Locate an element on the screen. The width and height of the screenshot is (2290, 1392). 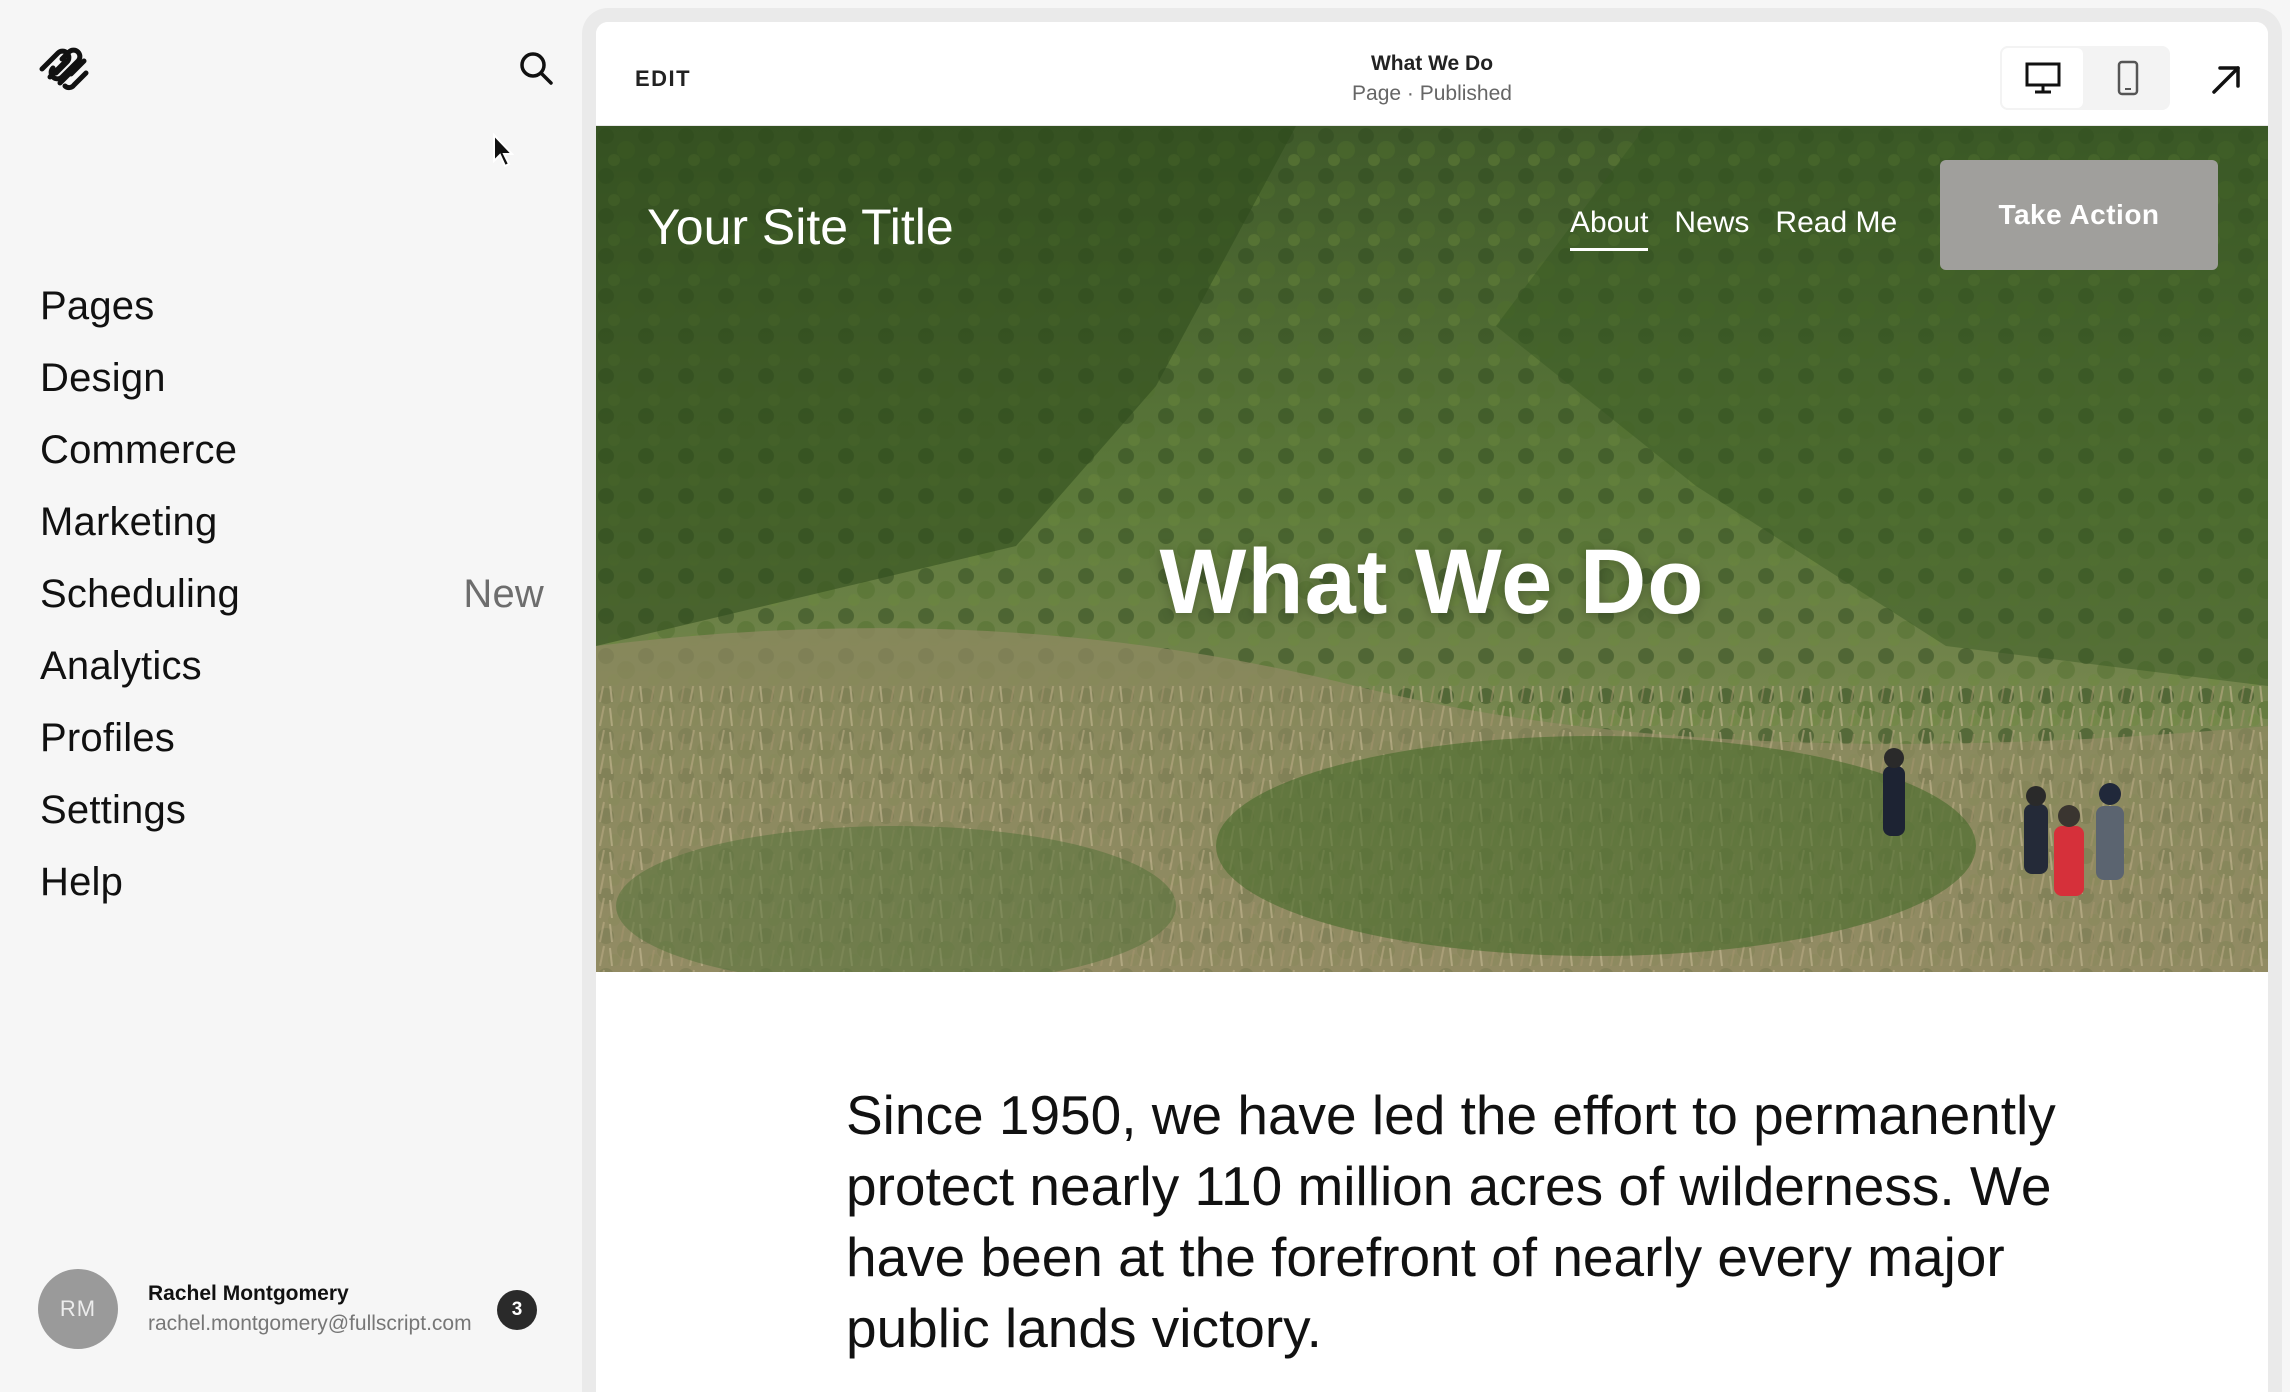
sidebar-item-marketing: Marketing is located at coordinates (290, 522).